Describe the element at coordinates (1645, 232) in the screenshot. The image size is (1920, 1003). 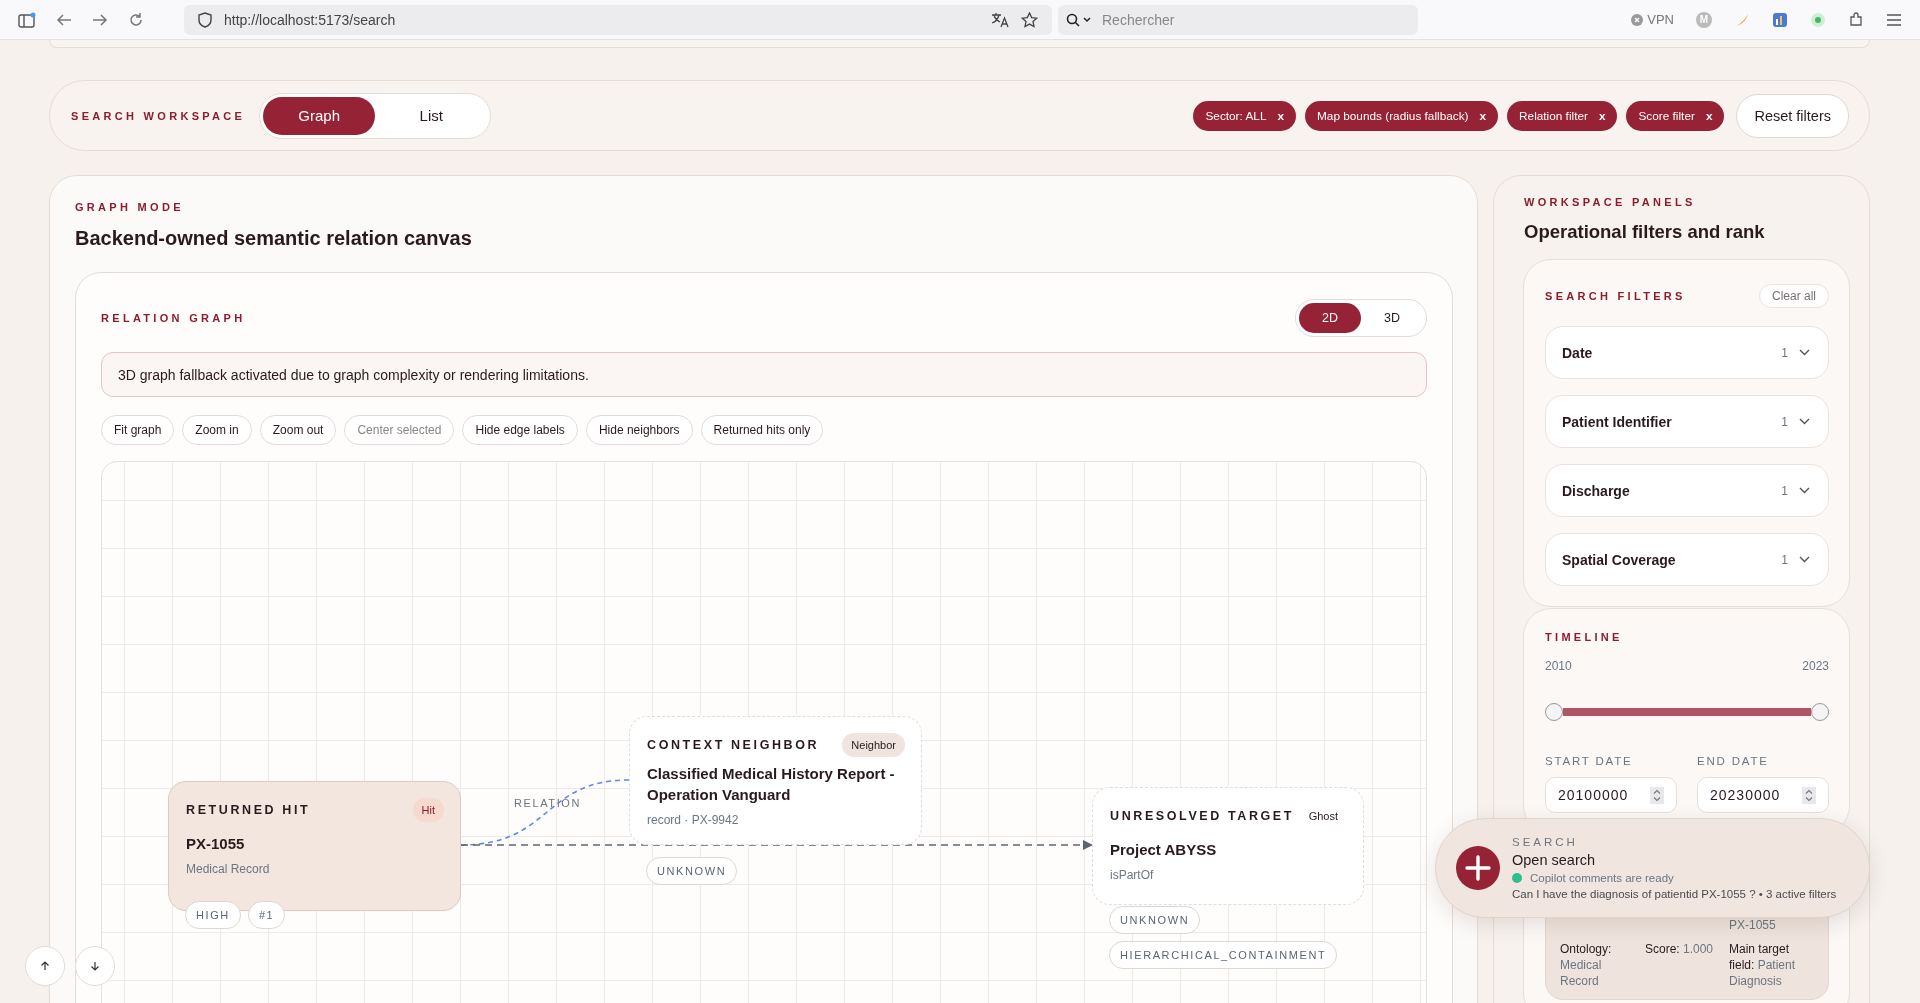
I see `section-title: Operational filters and rank` at that location.